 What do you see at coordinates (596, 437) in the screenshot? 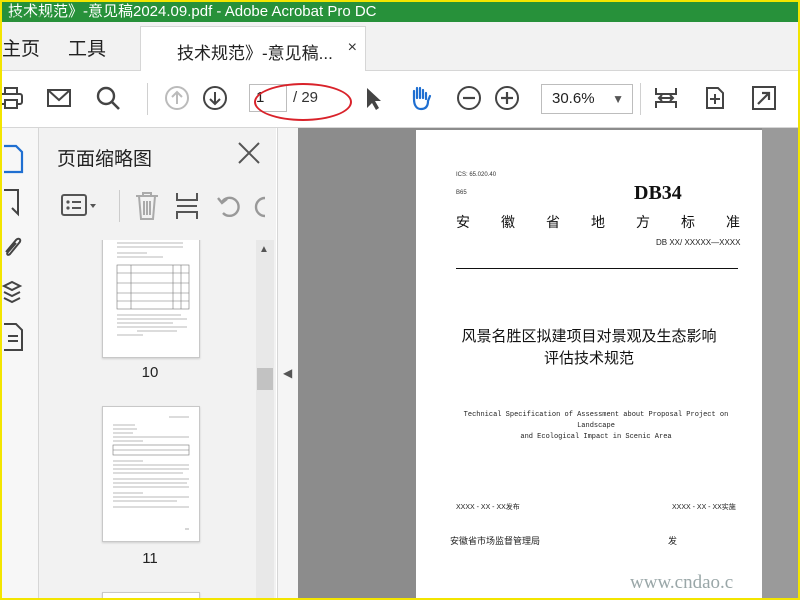
I see `title-line: and Ecological Impact in Scenic Area` at bounding box center [596, 437].